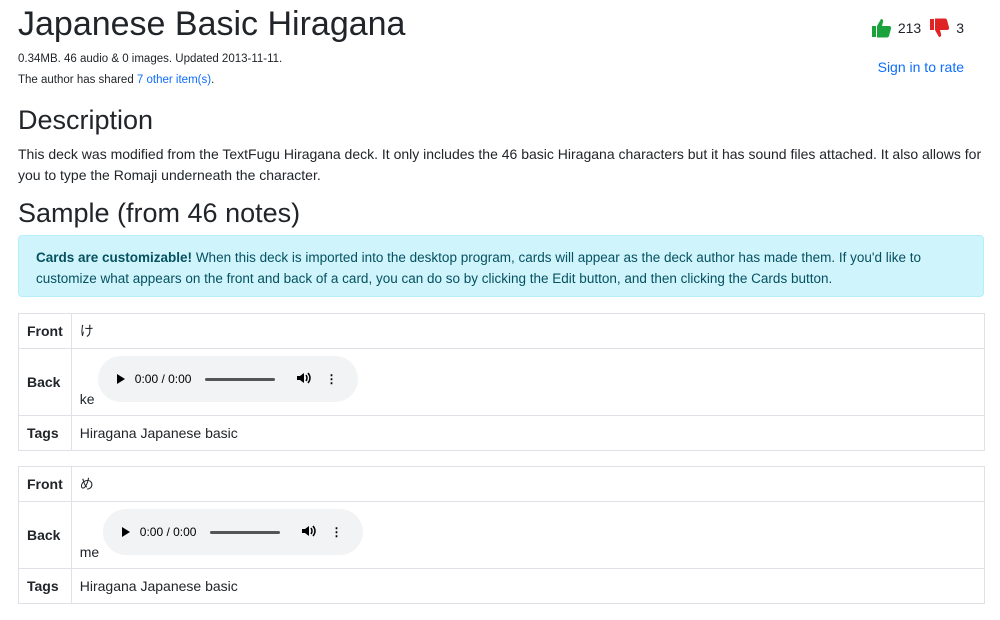 The height and width of the screenshot is (620, 1000). What do you see at coordinates (159, 213) in the screenshot?
I see `sample-heading: Sample (from 46 notes)` at bounding box center [159, 213].